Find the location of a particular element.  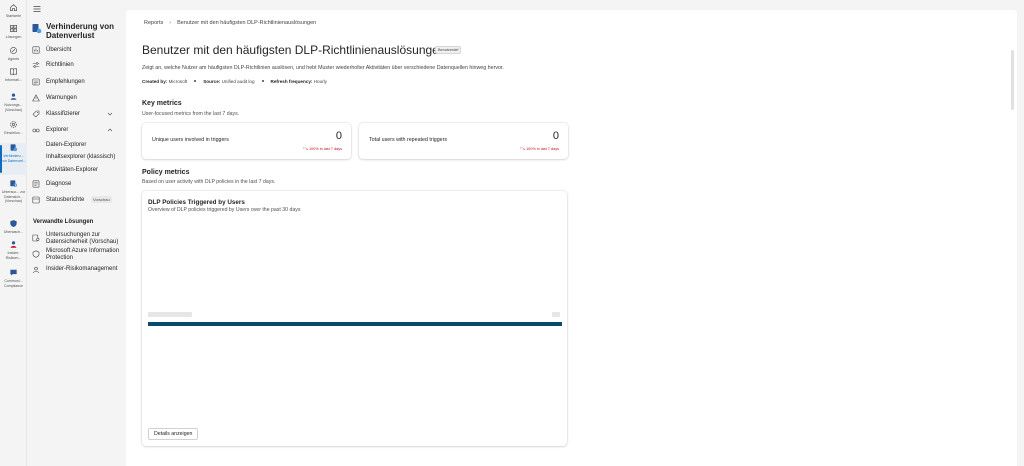

rail-label: Lösungen is located at coordinates (13, 37).